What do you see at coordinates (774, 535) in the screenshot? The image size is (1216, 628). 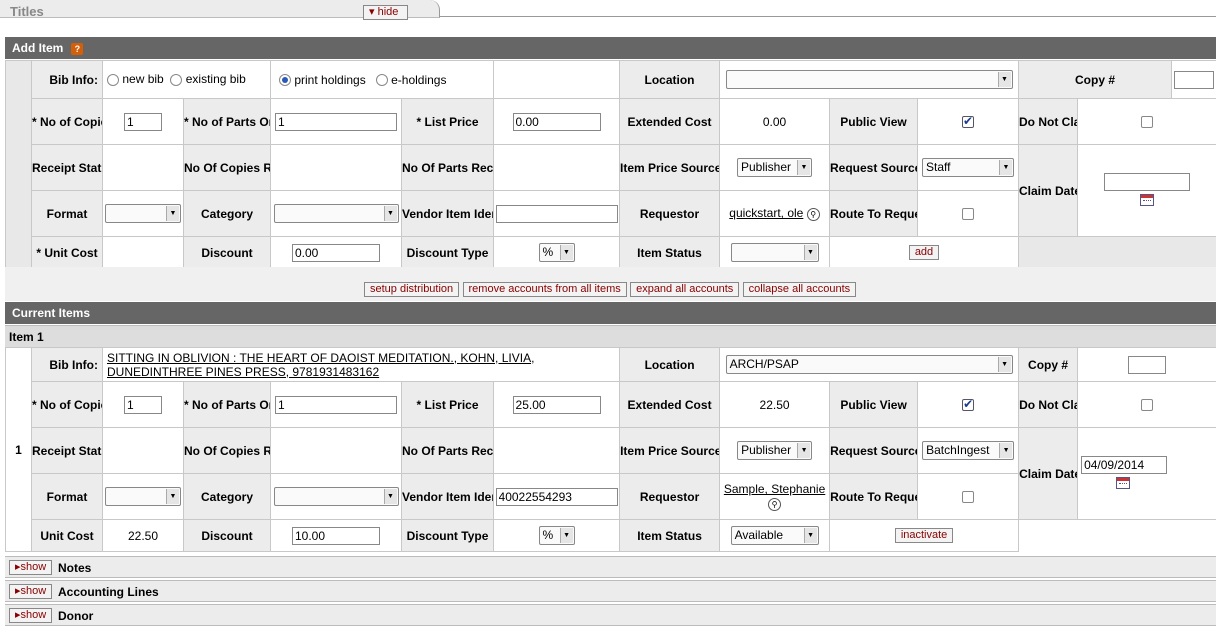 I see `item-status-select: Available ▼` at bounding box center [774, 535].